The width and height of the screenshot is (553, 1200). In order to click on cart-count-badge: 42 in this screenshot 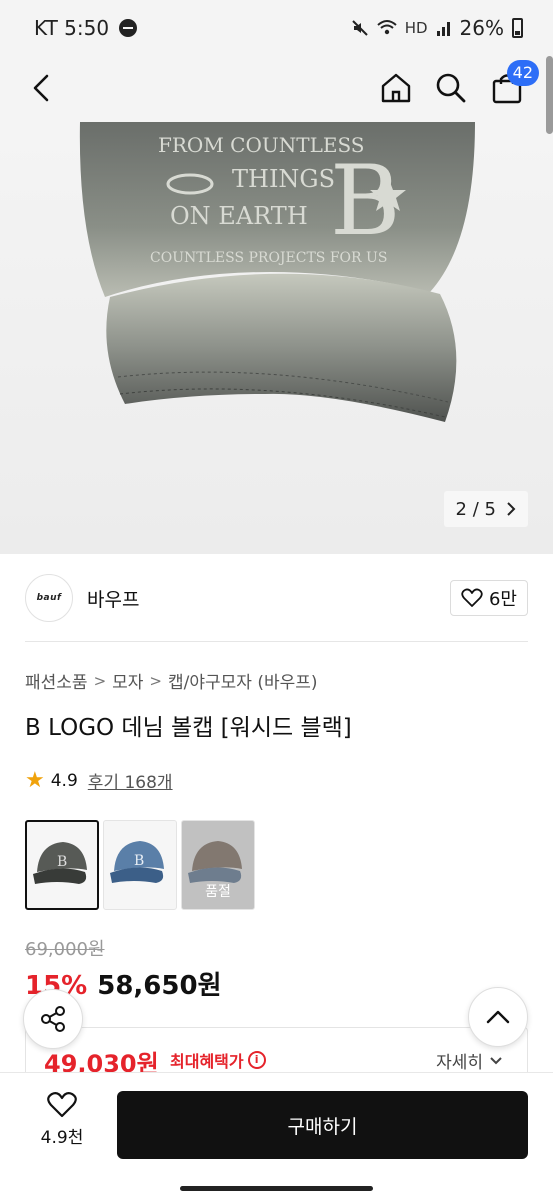, I will do `click(522, 73)`.